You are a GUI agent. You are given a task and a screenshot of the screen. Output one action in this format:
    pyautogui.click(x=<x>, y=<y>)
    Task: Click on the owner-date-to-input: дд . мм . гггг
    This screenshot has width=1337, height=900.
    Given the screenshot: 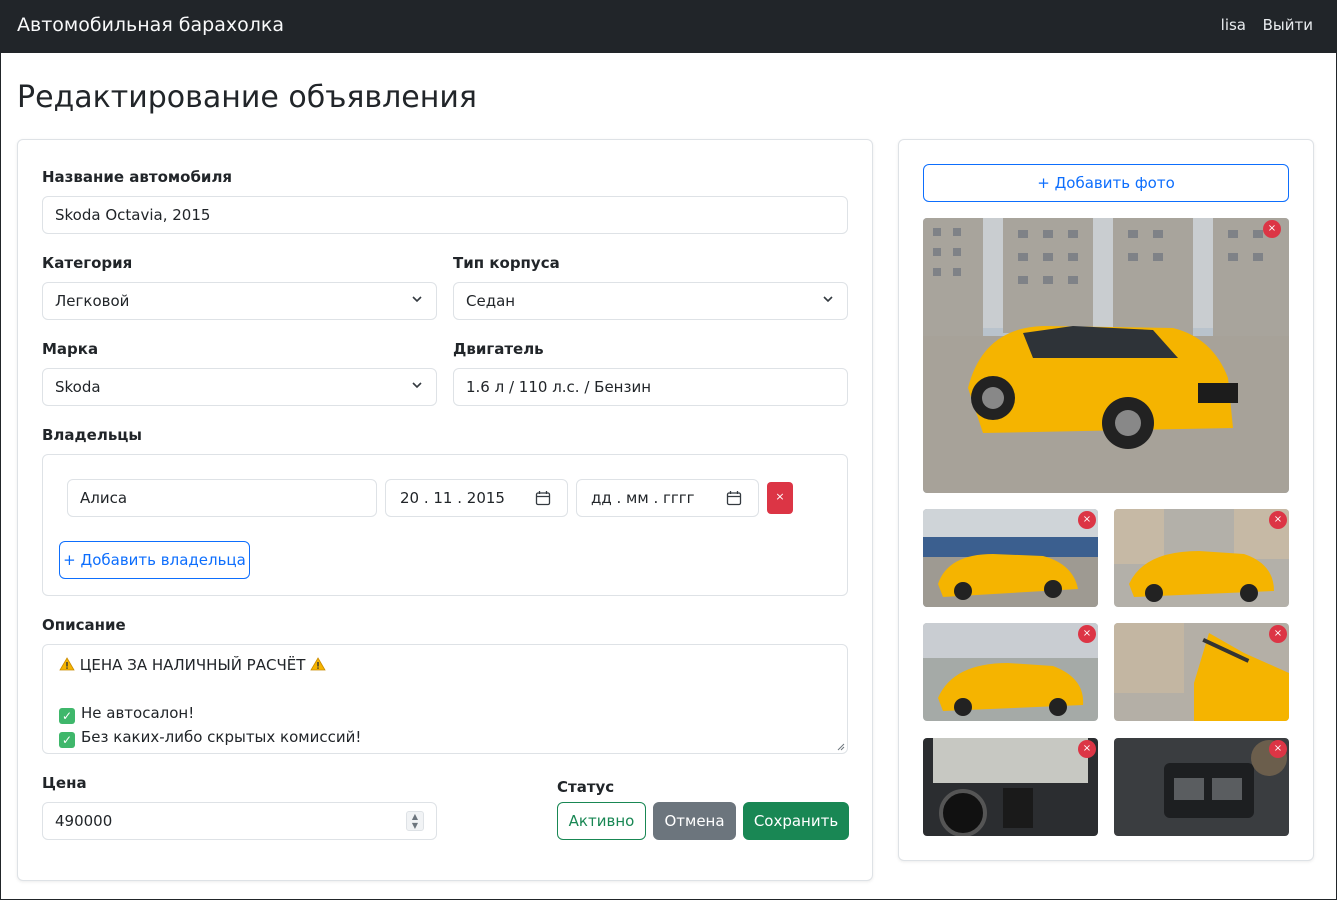 What is the action you would take?
    pyautogui.click(x=667, y=498)
    